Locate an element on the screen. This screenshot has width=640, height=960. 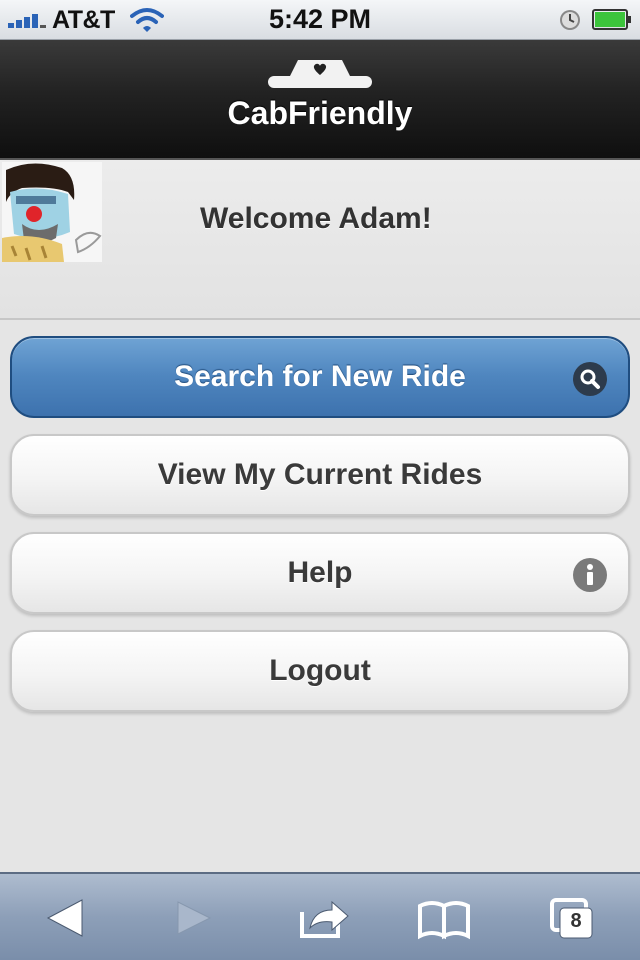
app-header: CabFriendly is located at coordinates (320, 100).